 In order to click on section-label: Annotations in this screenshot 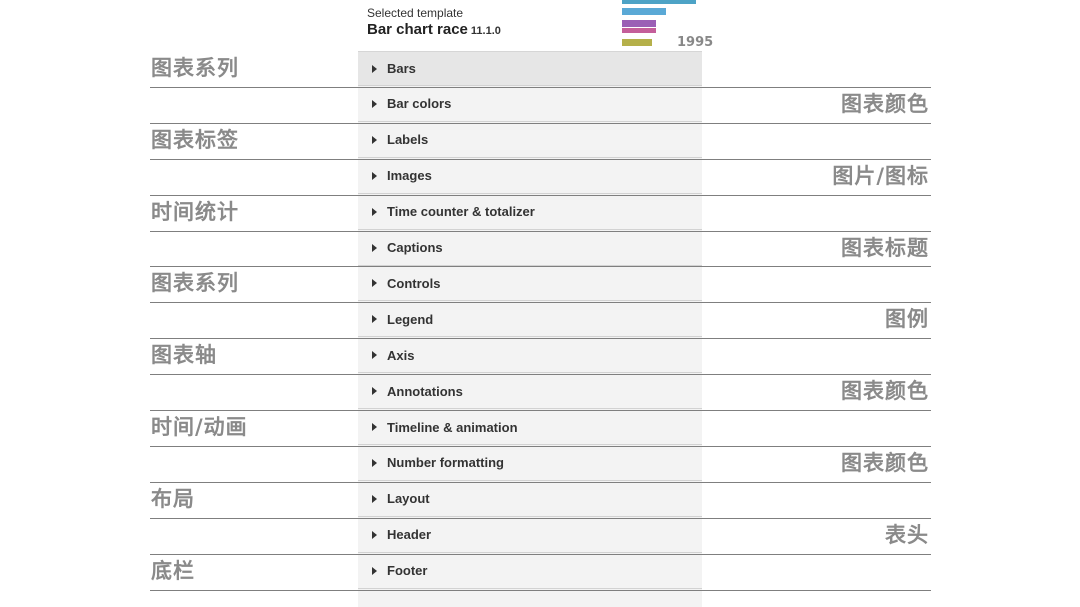, I will do `click(425, 391)`.